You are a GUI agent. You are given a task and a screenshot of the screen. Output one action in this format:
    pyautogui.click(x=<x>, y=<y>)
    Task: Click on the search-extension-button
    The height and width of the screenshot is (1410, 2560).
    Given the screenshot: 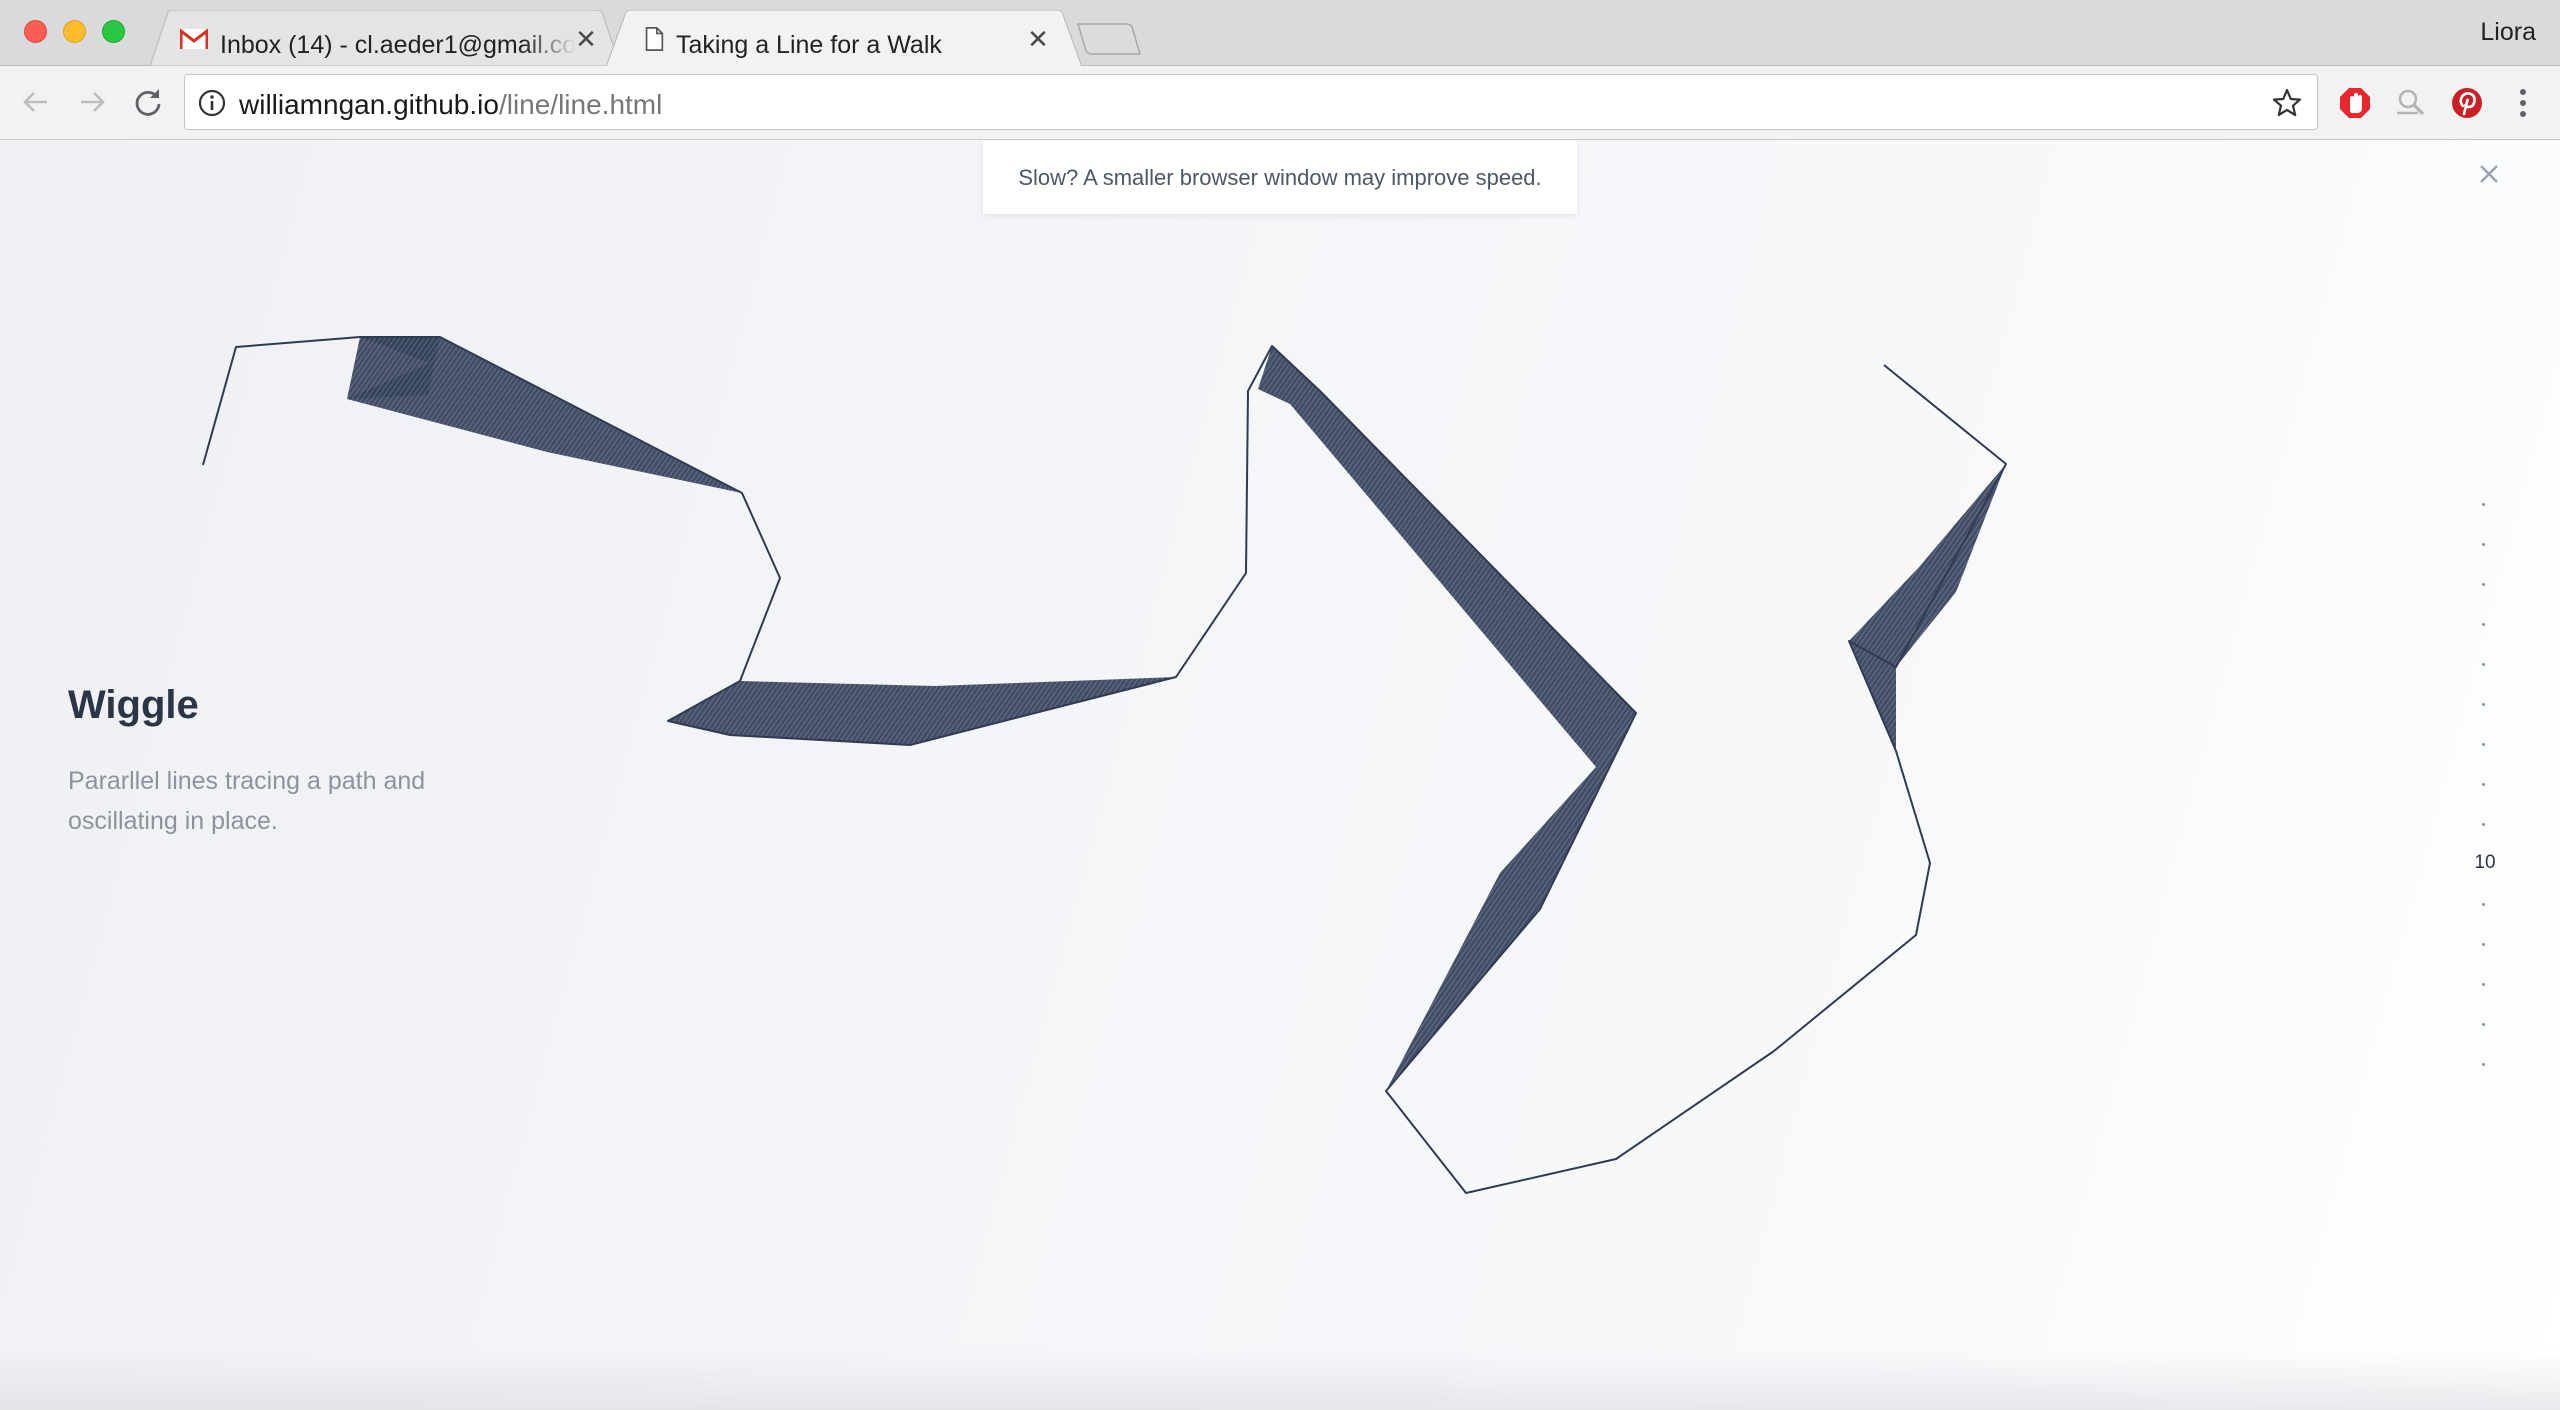 What is the action you would take?
    pyautogui.click(x=2411, y=103)
    